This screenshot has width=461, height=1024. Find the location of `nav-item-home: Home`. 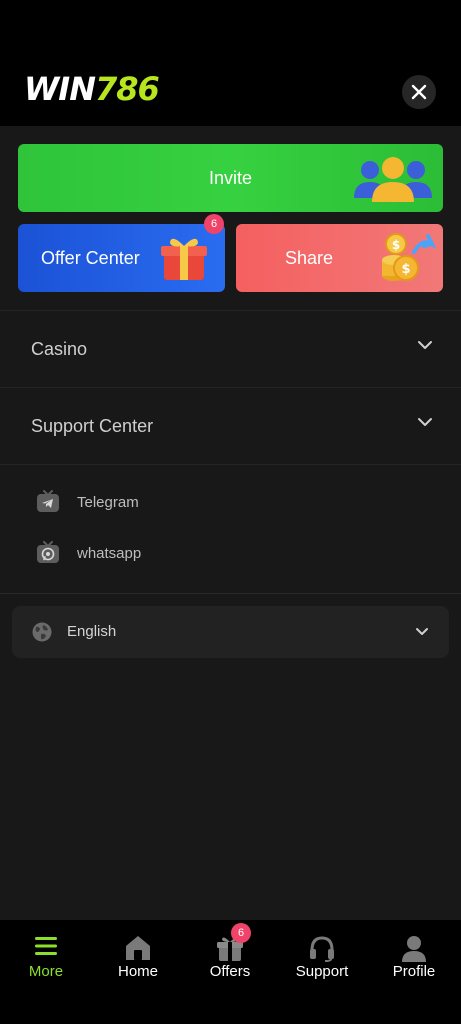

nav-item-home: Home is located at coordinates (138, 955).